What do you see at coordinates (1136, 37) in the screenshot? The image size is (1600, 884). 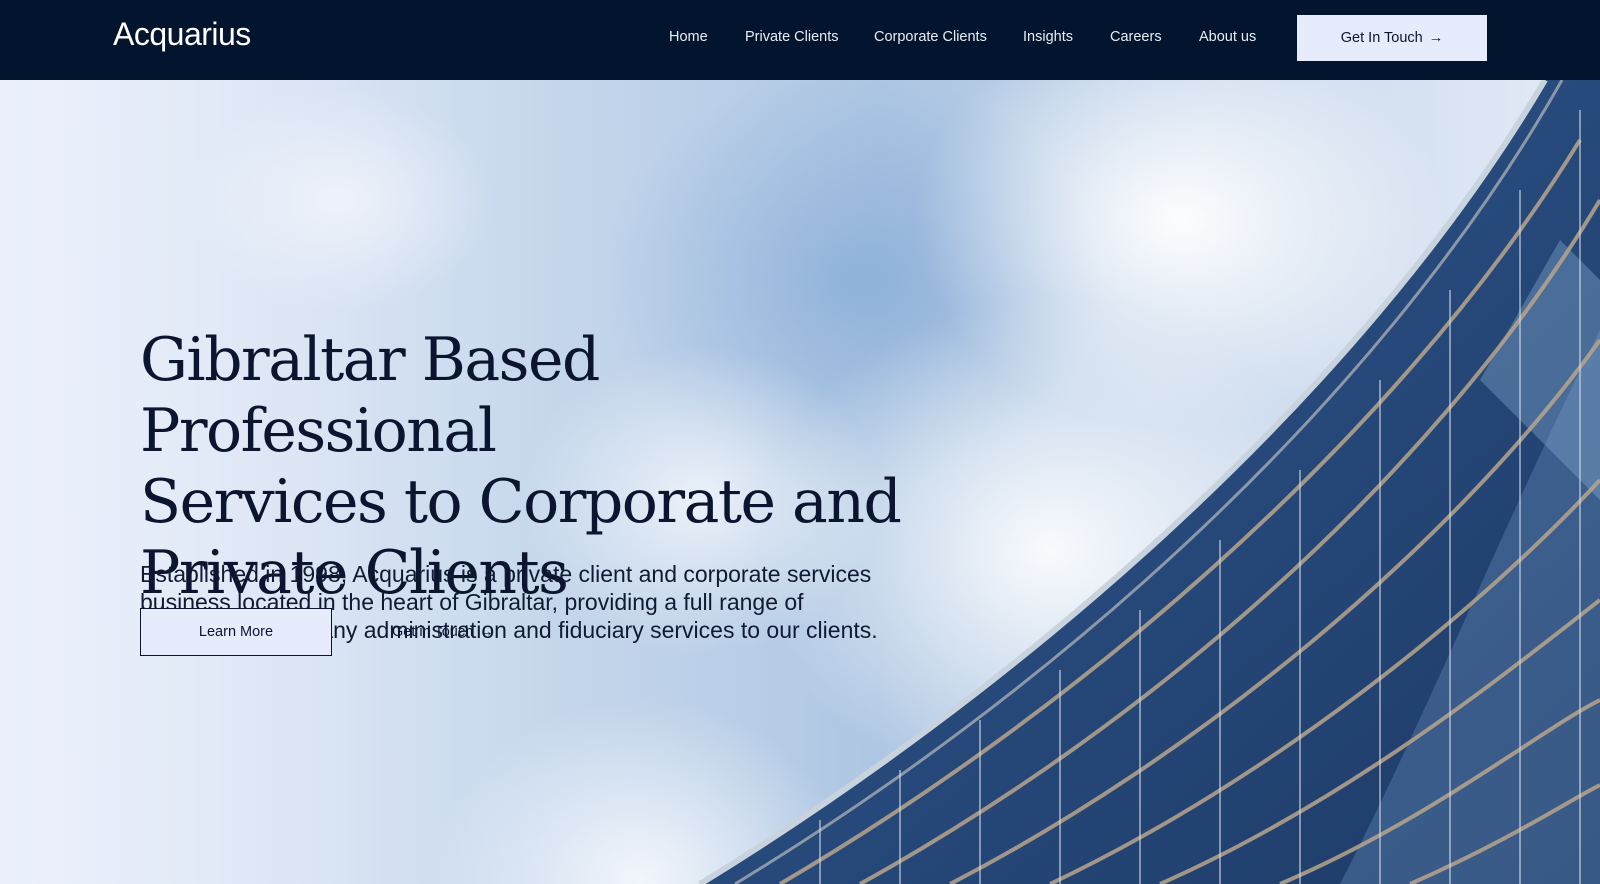 I see `nav-careers: Careers` at bounding box center [1136, 37].